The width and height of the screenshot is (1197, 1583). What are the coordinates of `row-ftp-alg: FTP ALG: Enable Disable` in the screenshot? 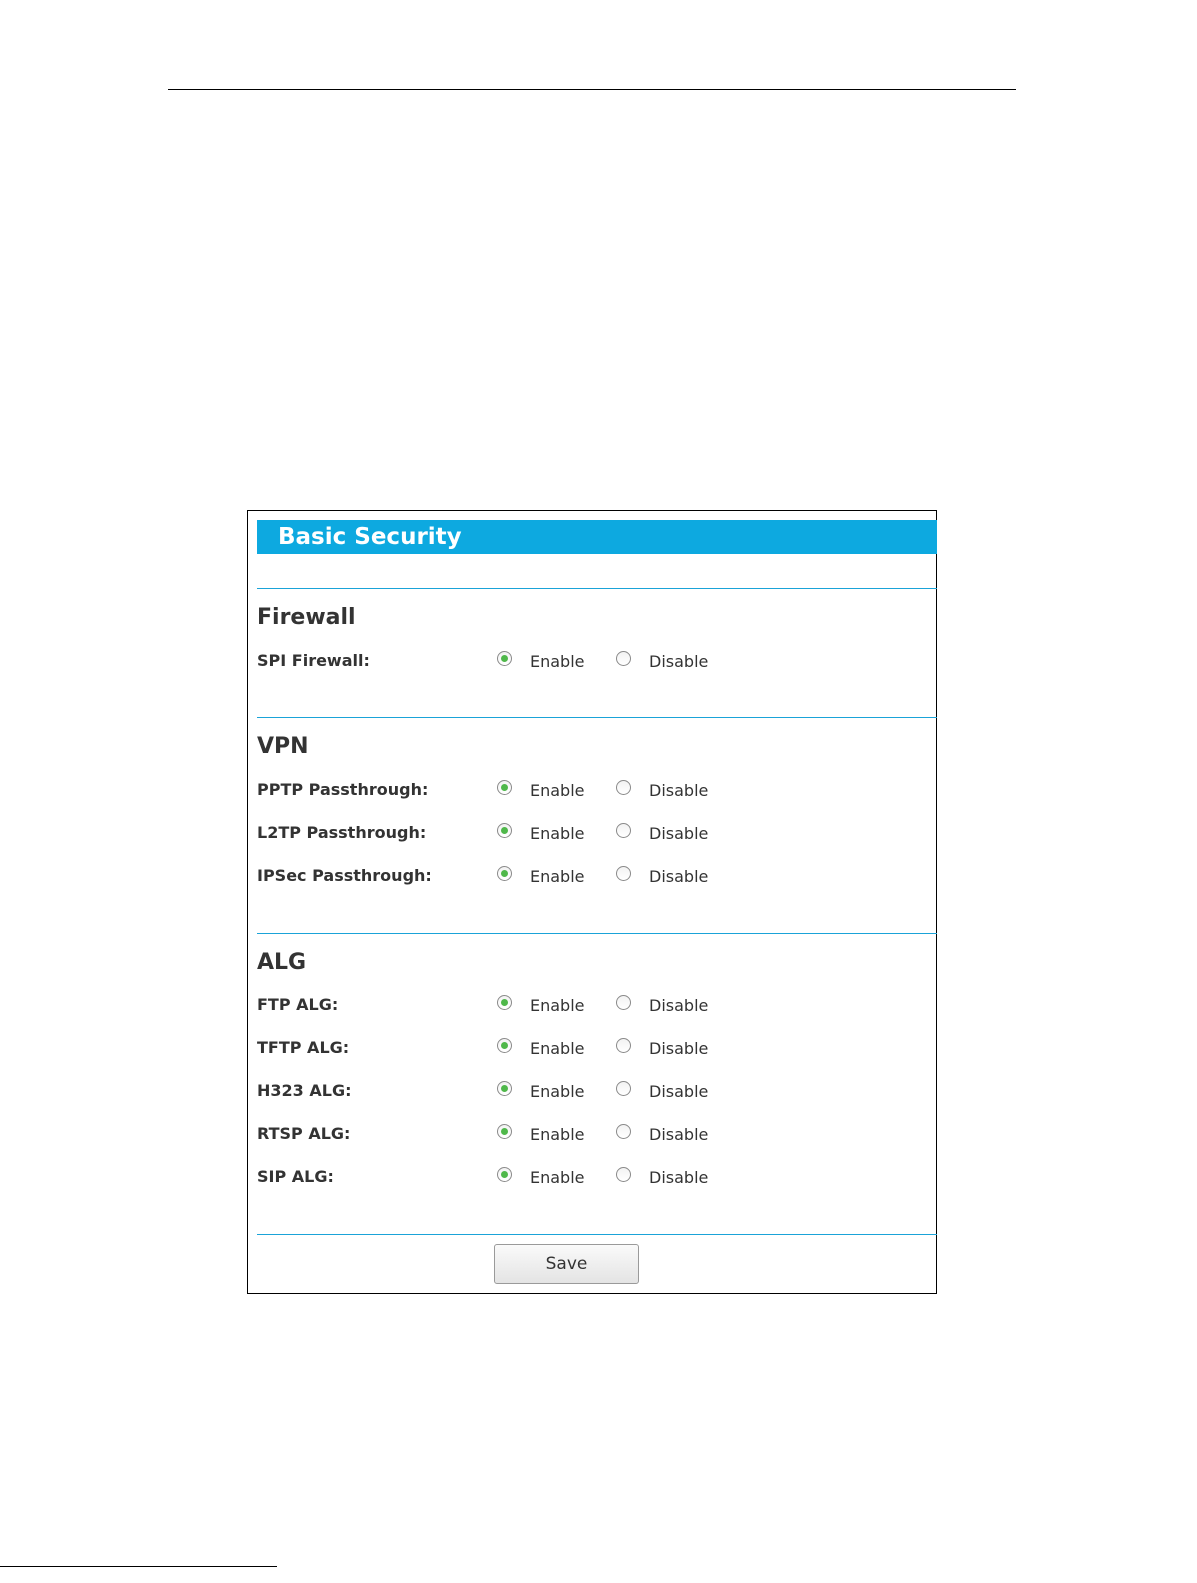 It's located at (557, 1005).